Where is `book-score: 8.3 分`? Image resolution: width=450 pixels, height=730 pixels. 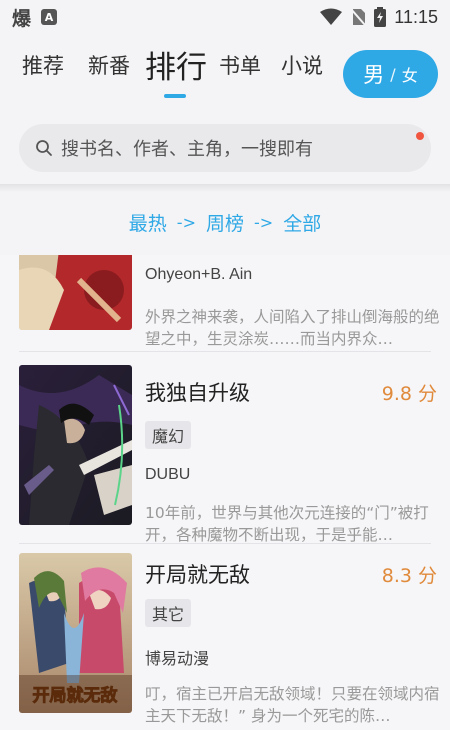 book-score: 8.3 分 is located at coordinates (409, 576).